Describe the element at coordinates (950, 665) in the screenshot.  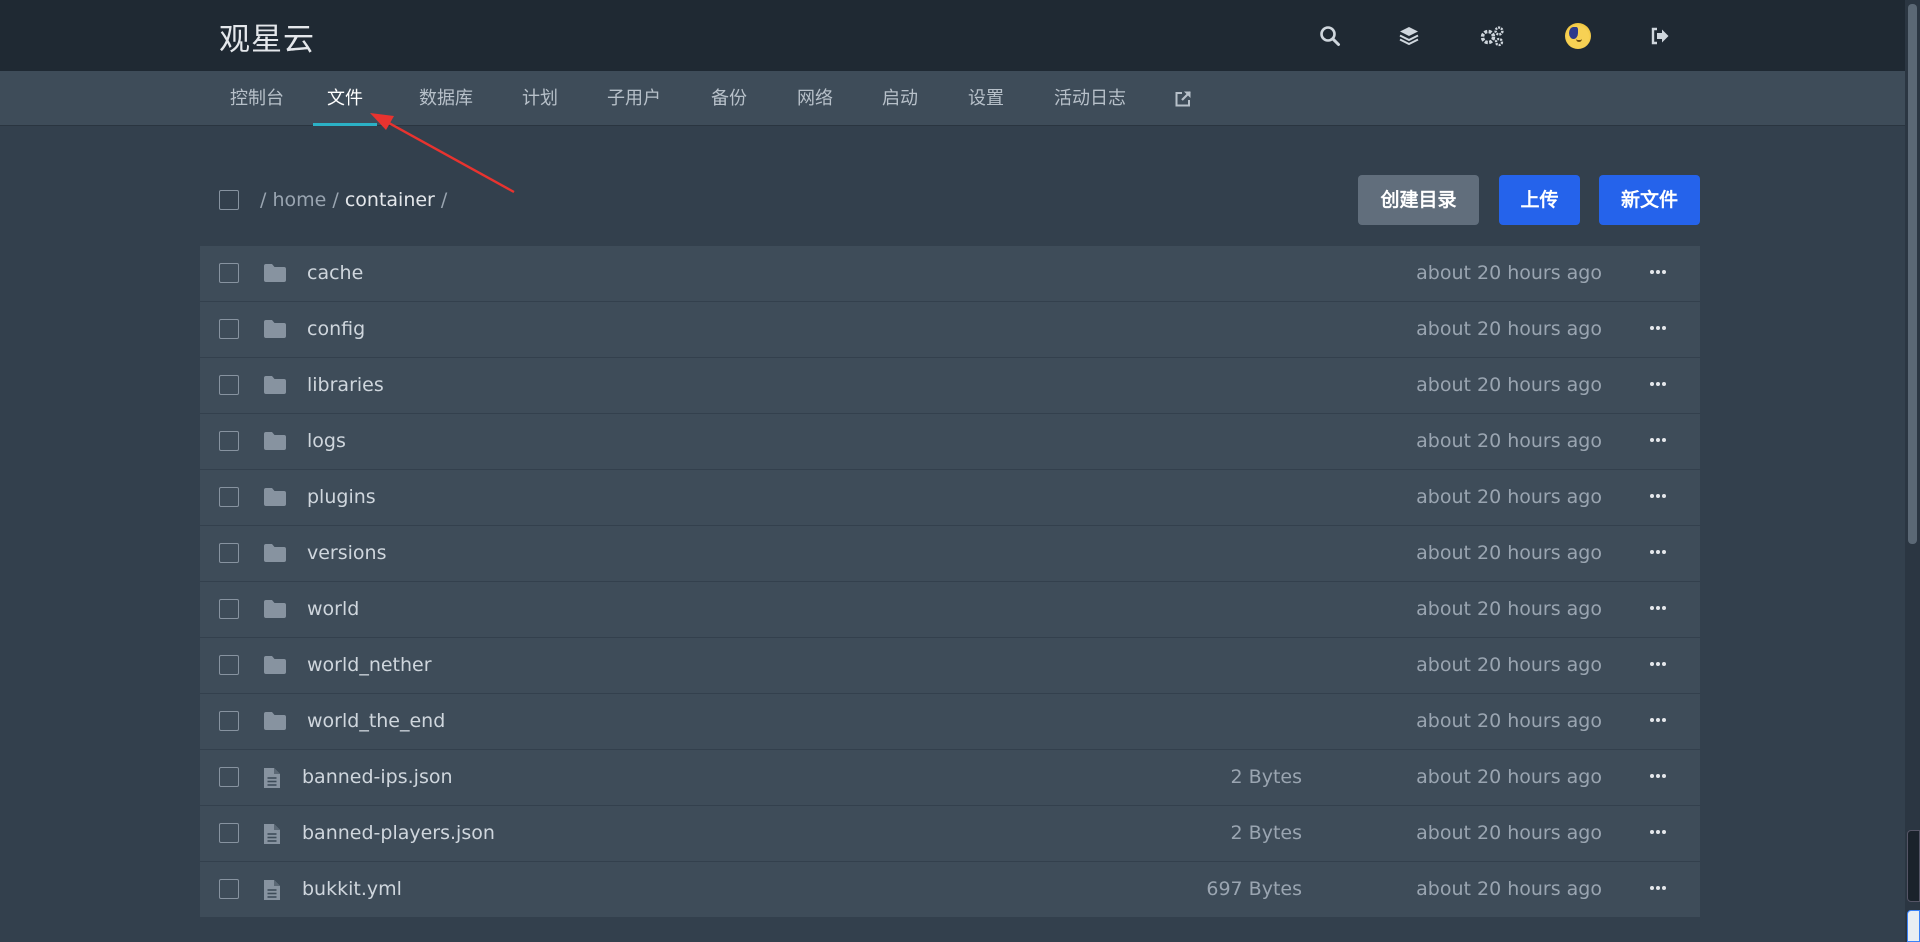
I see `file-row: world_nether about 20 hours ago` at that location.